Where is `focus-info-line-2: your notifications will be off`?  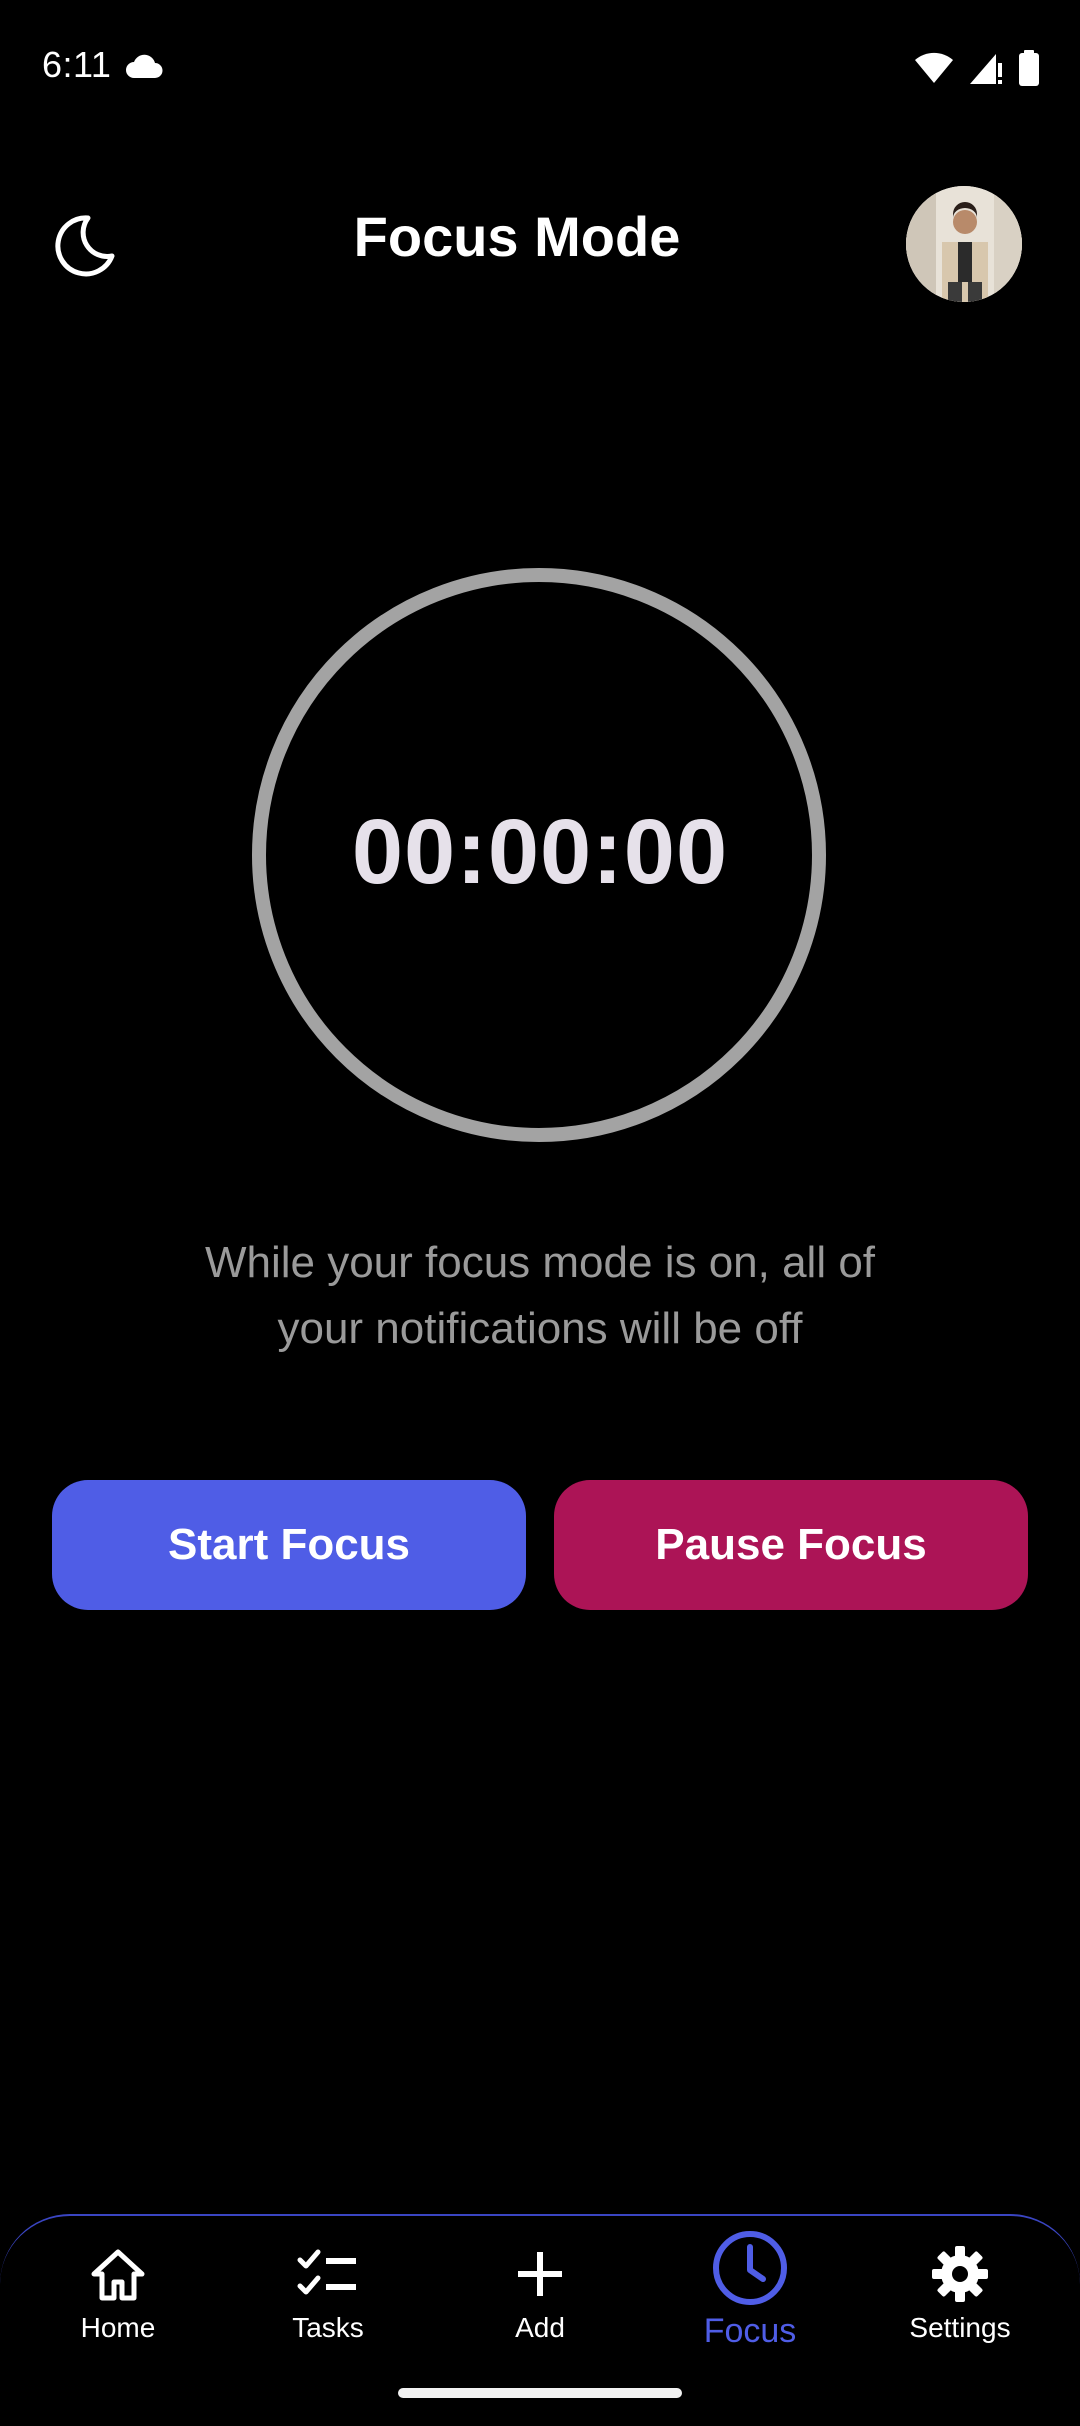 focus-info-line-2: your notifications will be off is located at coordinates (540, 1328).